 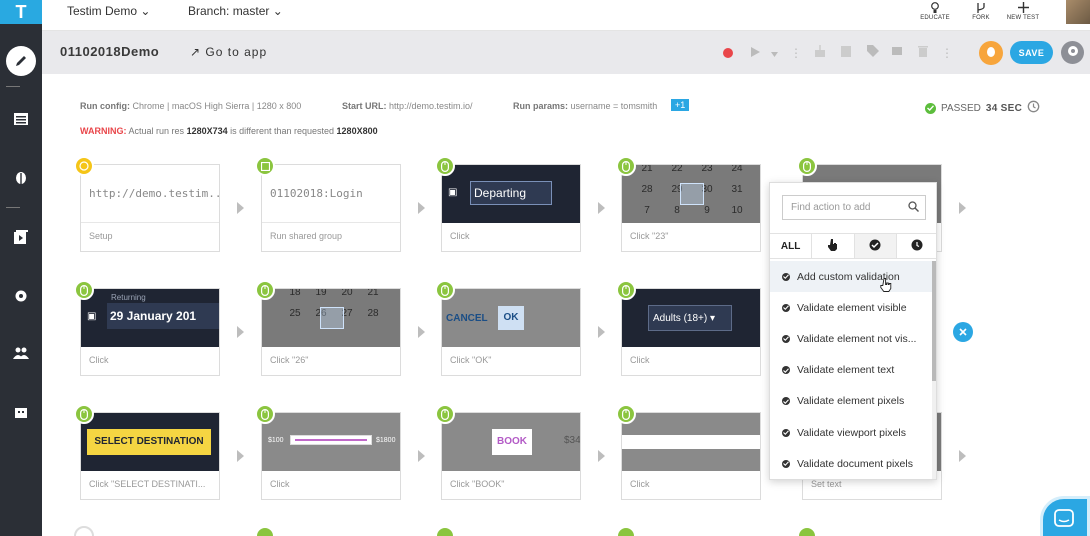 I want to click on sidebar-item-settings, so click(x=21, y=298).